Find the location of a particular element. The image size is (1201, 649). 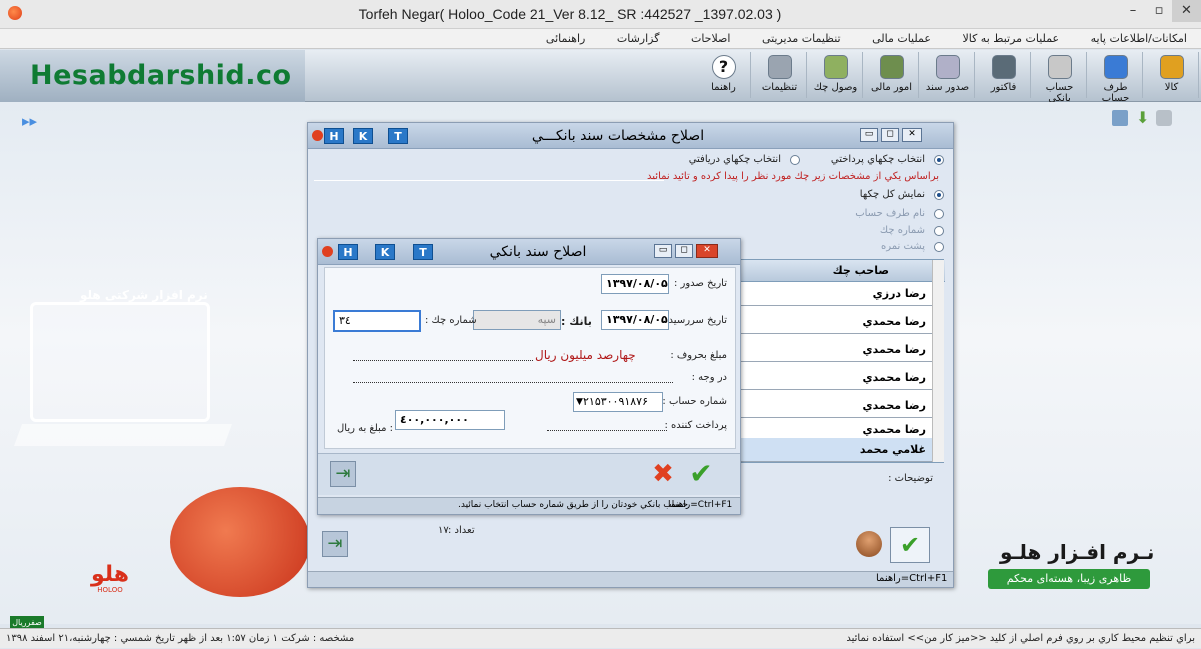

menu-reports: گزارشات is located at coordinates (638, 39).